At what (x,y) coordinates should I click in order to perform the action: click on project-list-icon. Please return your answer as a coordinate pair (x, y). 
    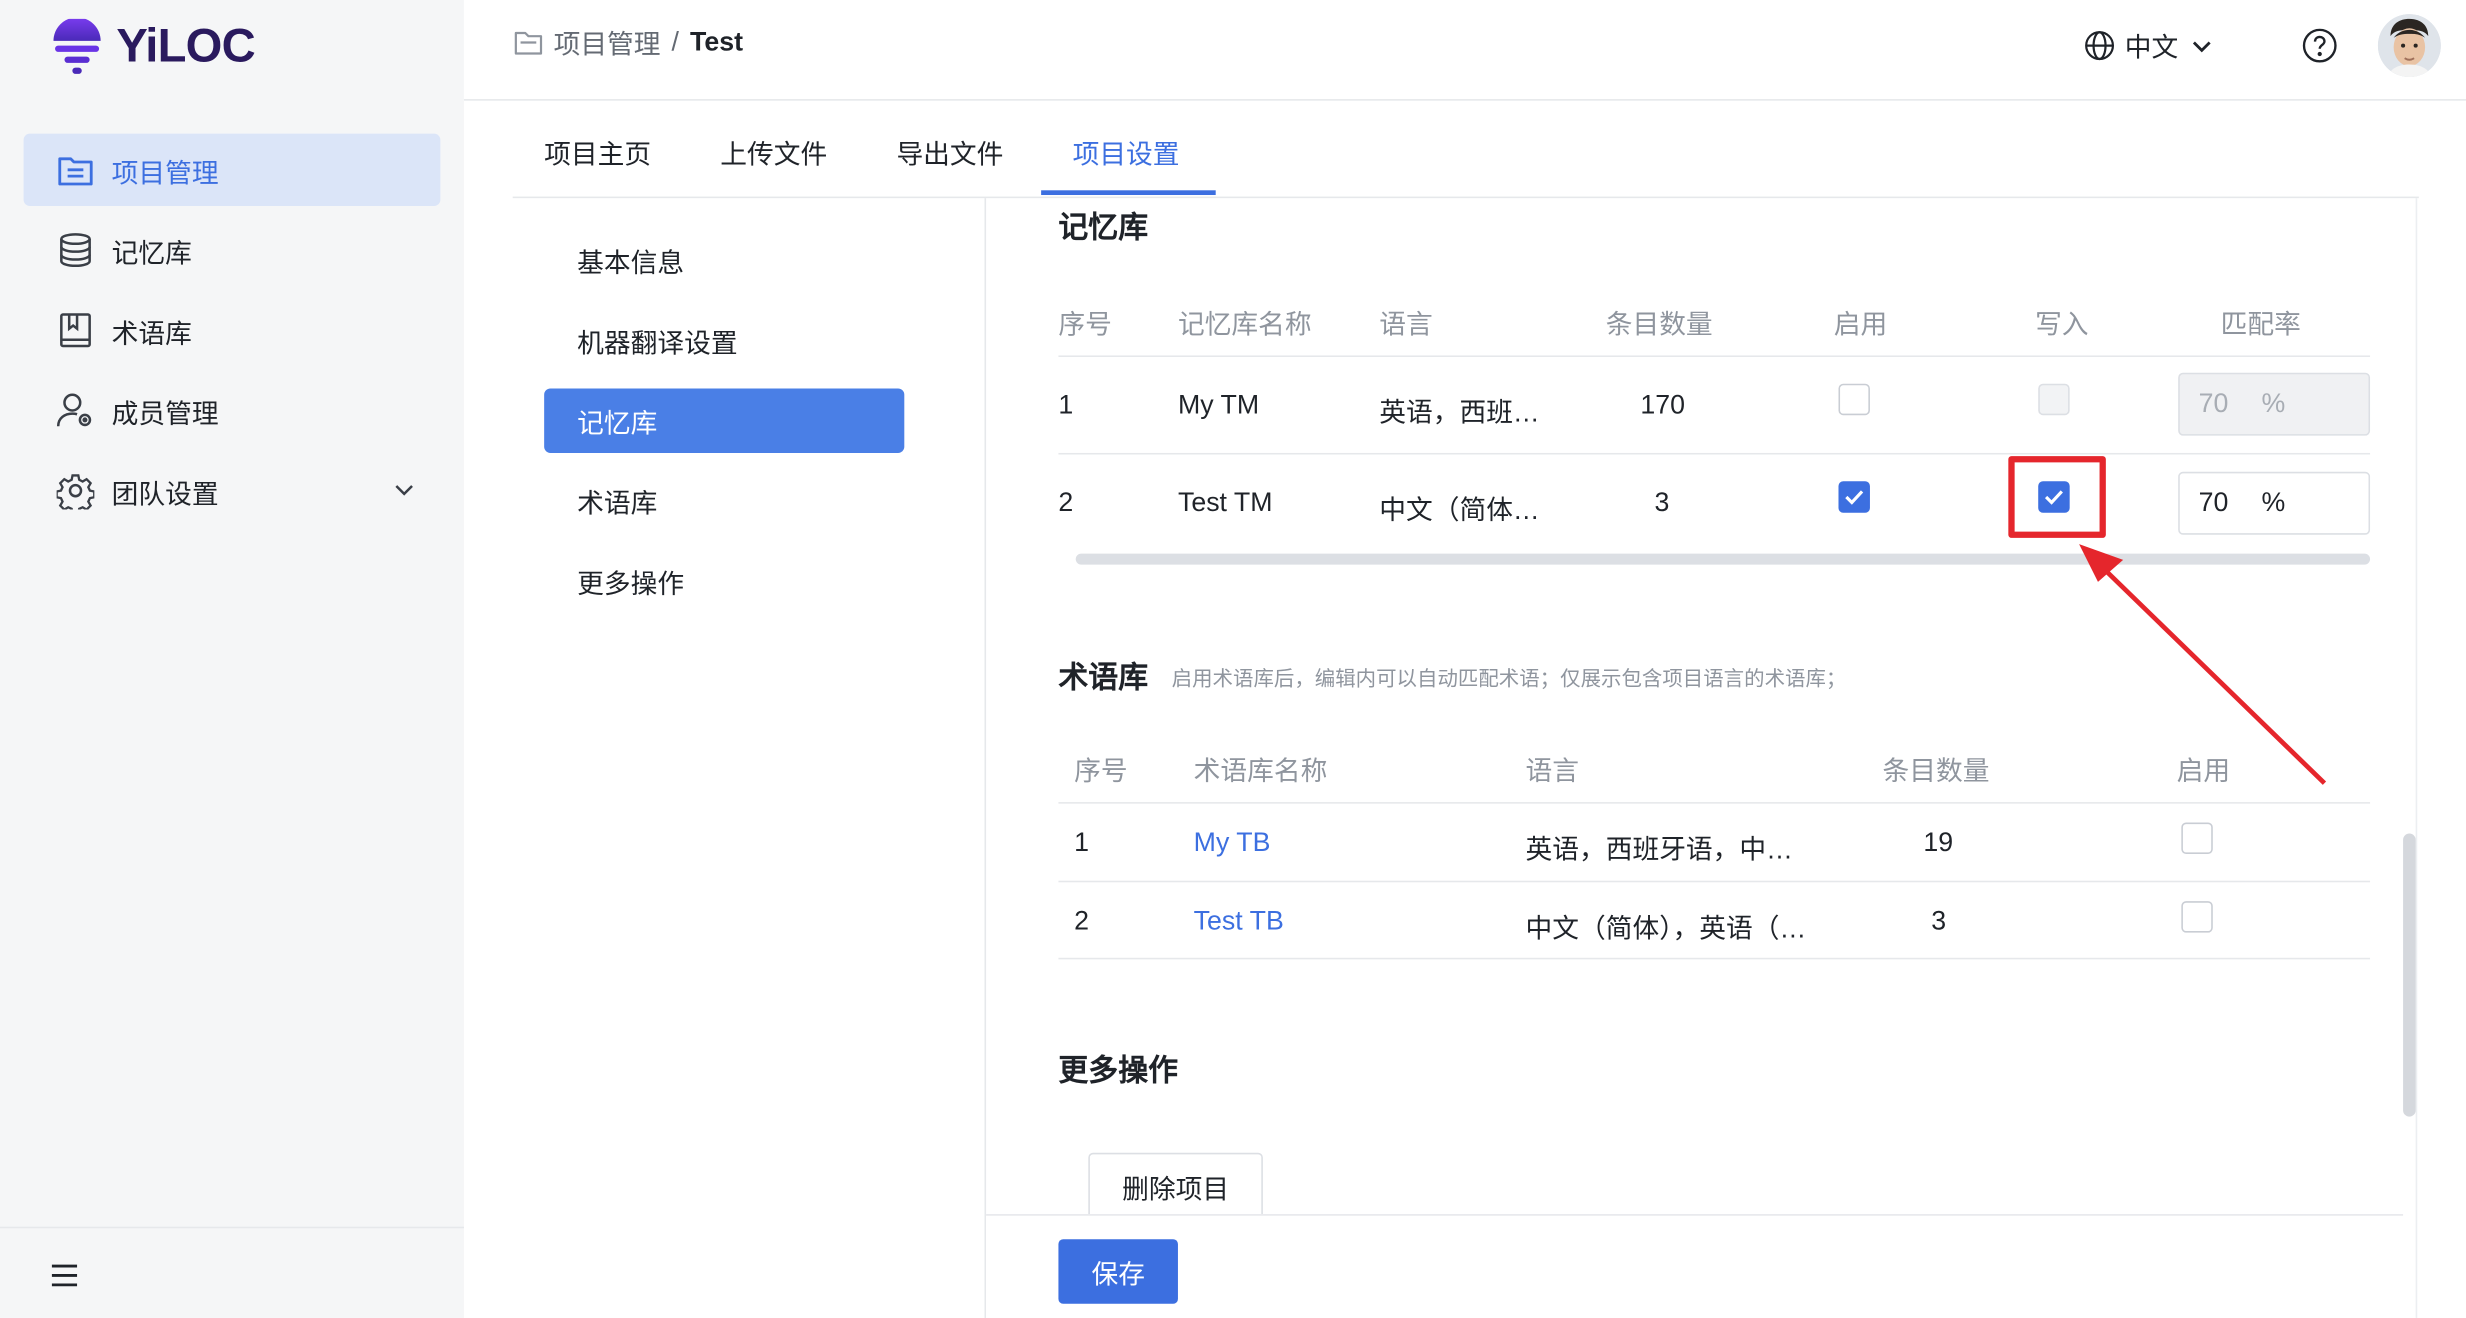
    Looking at the image, I should click on (75, 169).